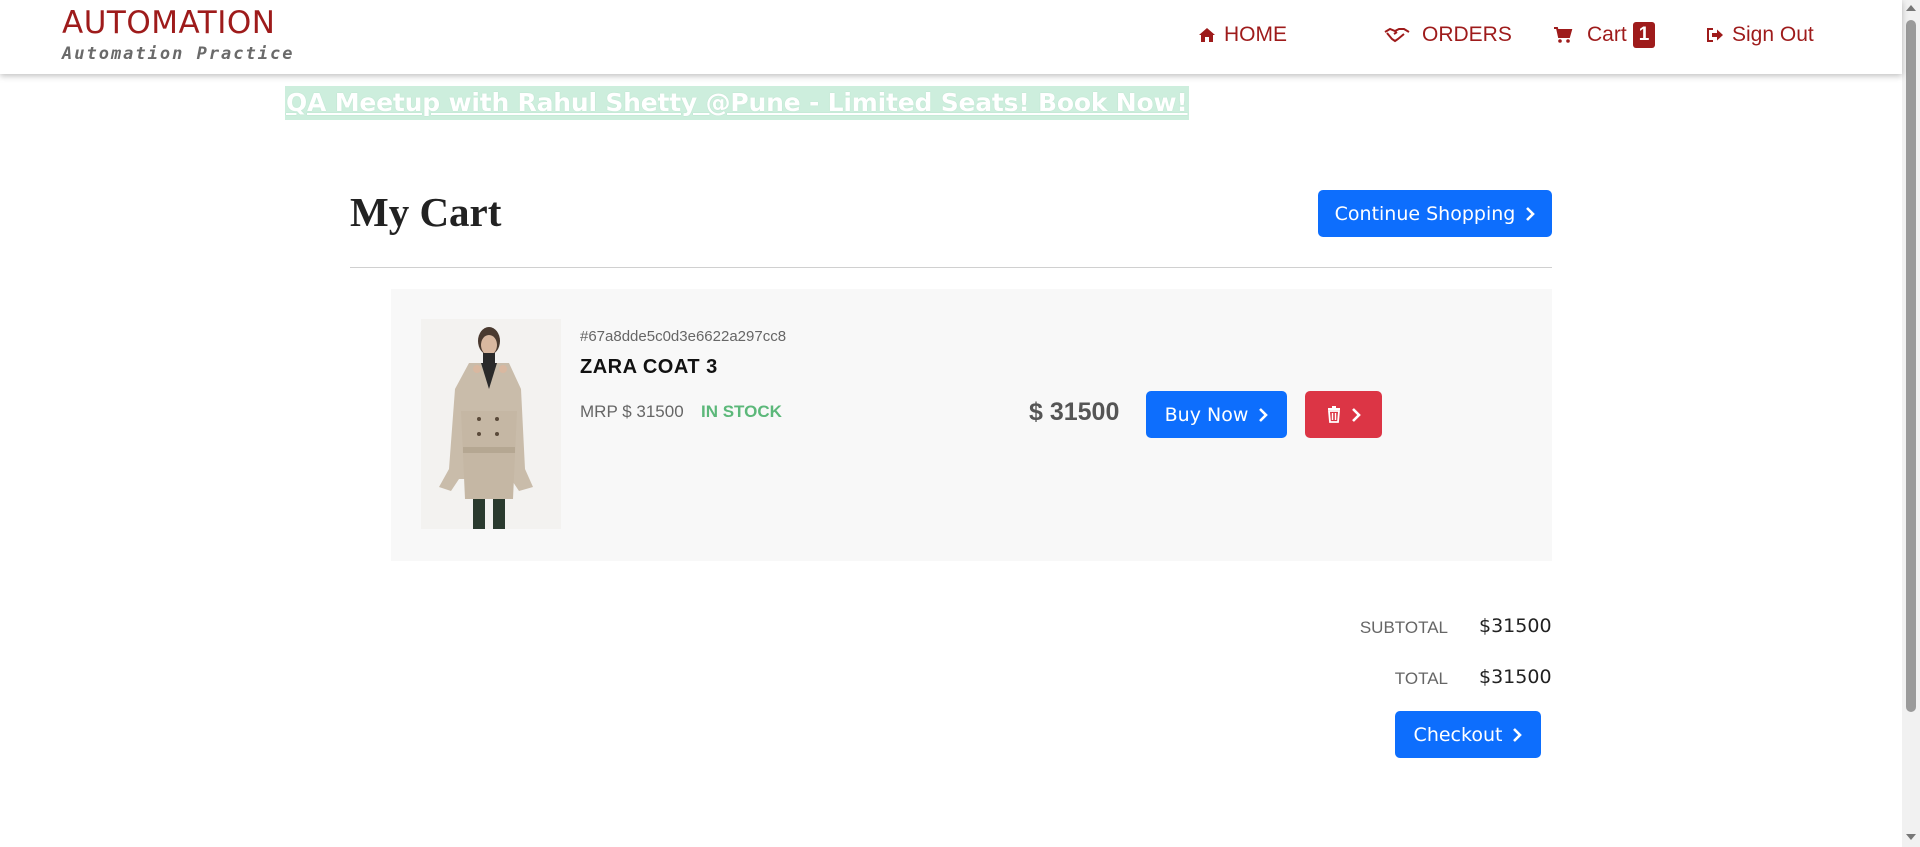  I want to click on home-icon, so click(1207, 35).